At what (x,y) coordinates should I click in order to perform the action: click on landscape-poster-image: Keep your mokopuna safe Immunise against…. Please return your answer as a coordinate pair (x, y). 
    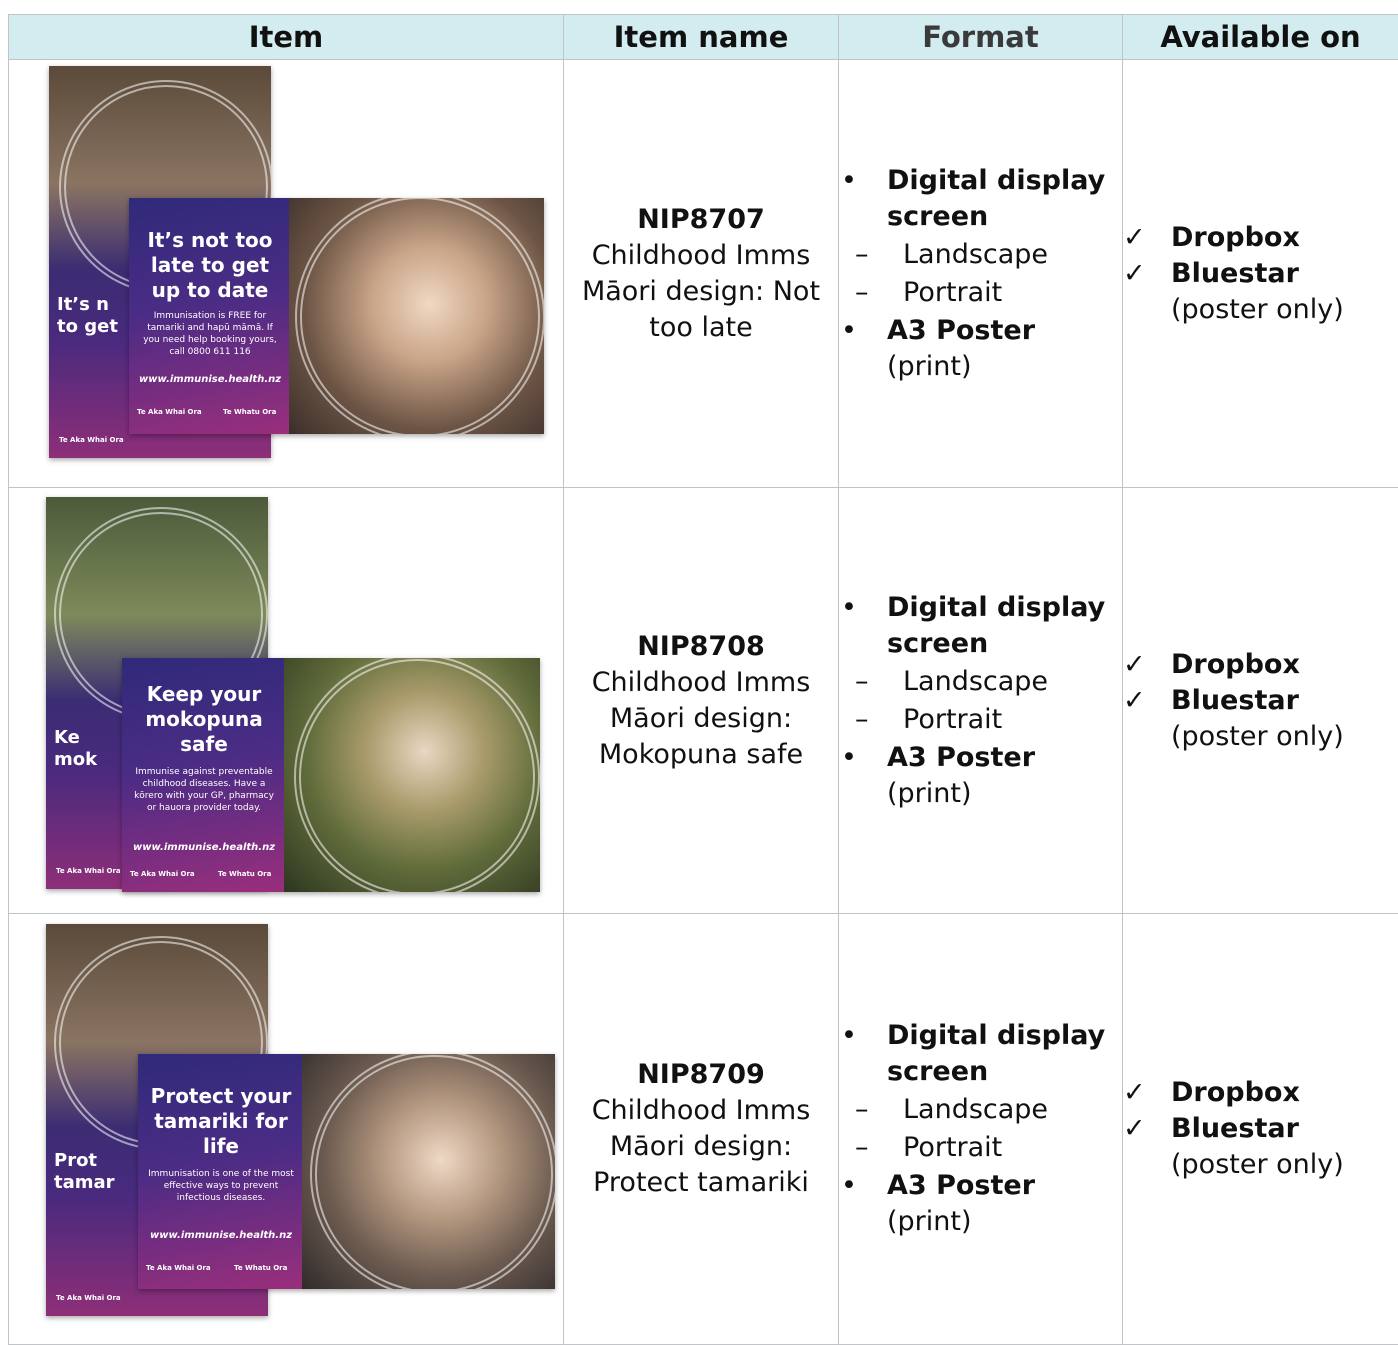
    Looking at the image, I should click on (331, 775).